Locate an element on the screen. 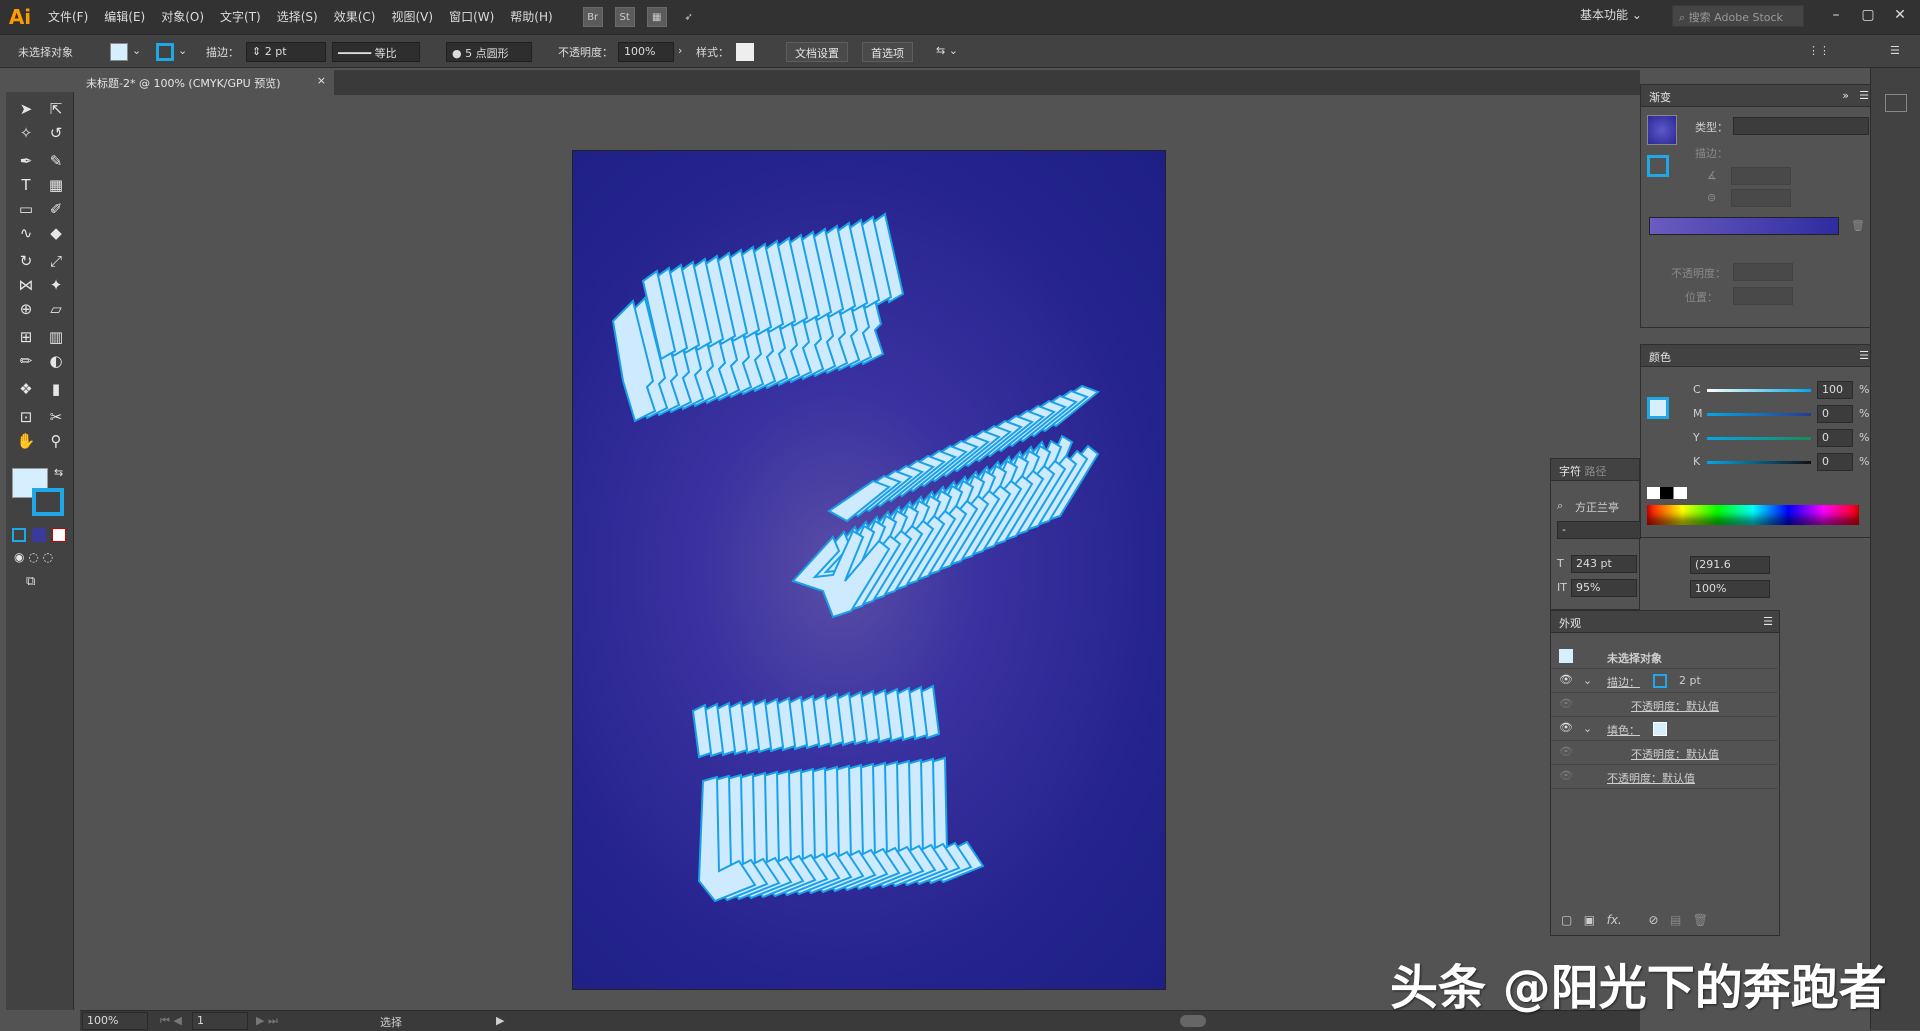 The width and height of the screenshot is (1920, 1031). channel-m-slider is located at coordinates (1759, 414).